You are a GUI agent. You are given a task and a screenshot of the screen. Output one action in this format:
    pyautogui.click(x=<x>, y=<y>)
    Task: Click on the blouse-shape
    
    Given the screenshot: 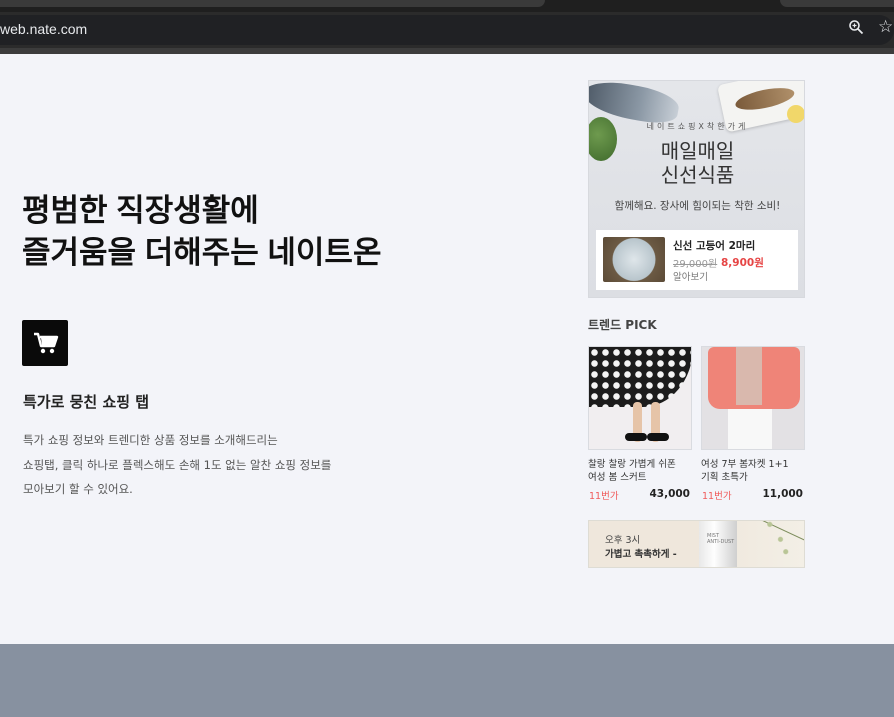 What is the action you would take?
    pyautogui.click(x=749, y=376)
    